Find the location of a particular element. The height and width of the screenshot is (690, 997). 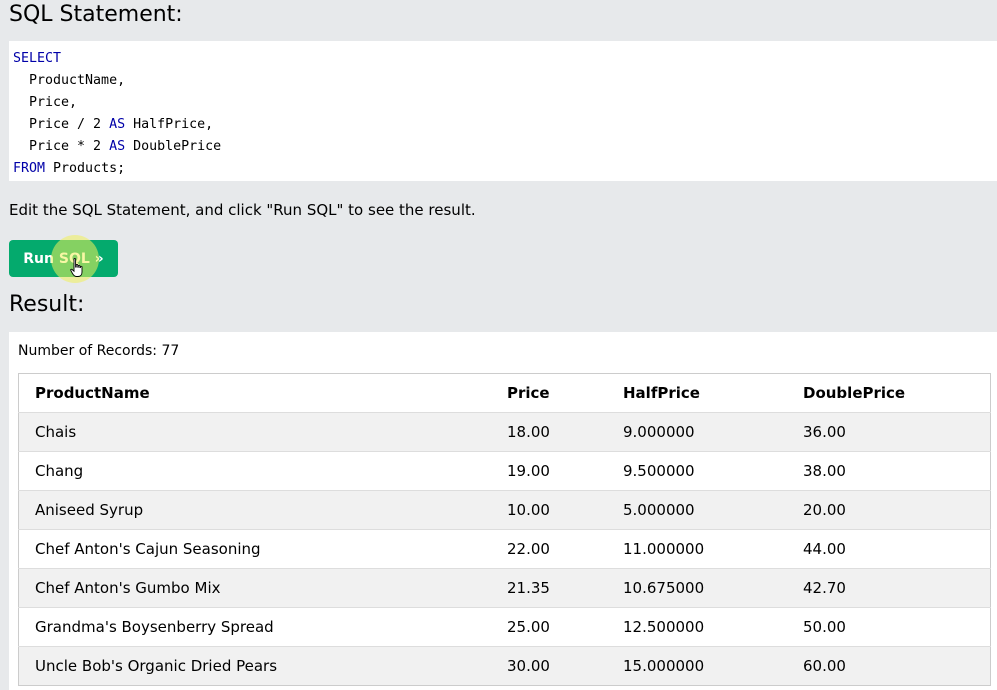

code-line: Price, is located at coordinates (505, 103).